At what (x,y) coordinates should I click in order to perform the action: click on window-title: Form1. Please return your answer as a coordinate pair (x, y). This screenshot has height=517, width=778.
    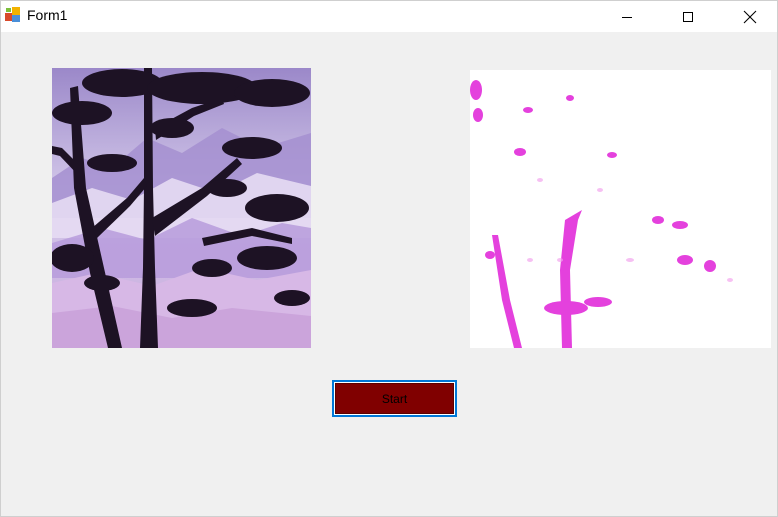
    Looking at the image, I should click on (47, 15).